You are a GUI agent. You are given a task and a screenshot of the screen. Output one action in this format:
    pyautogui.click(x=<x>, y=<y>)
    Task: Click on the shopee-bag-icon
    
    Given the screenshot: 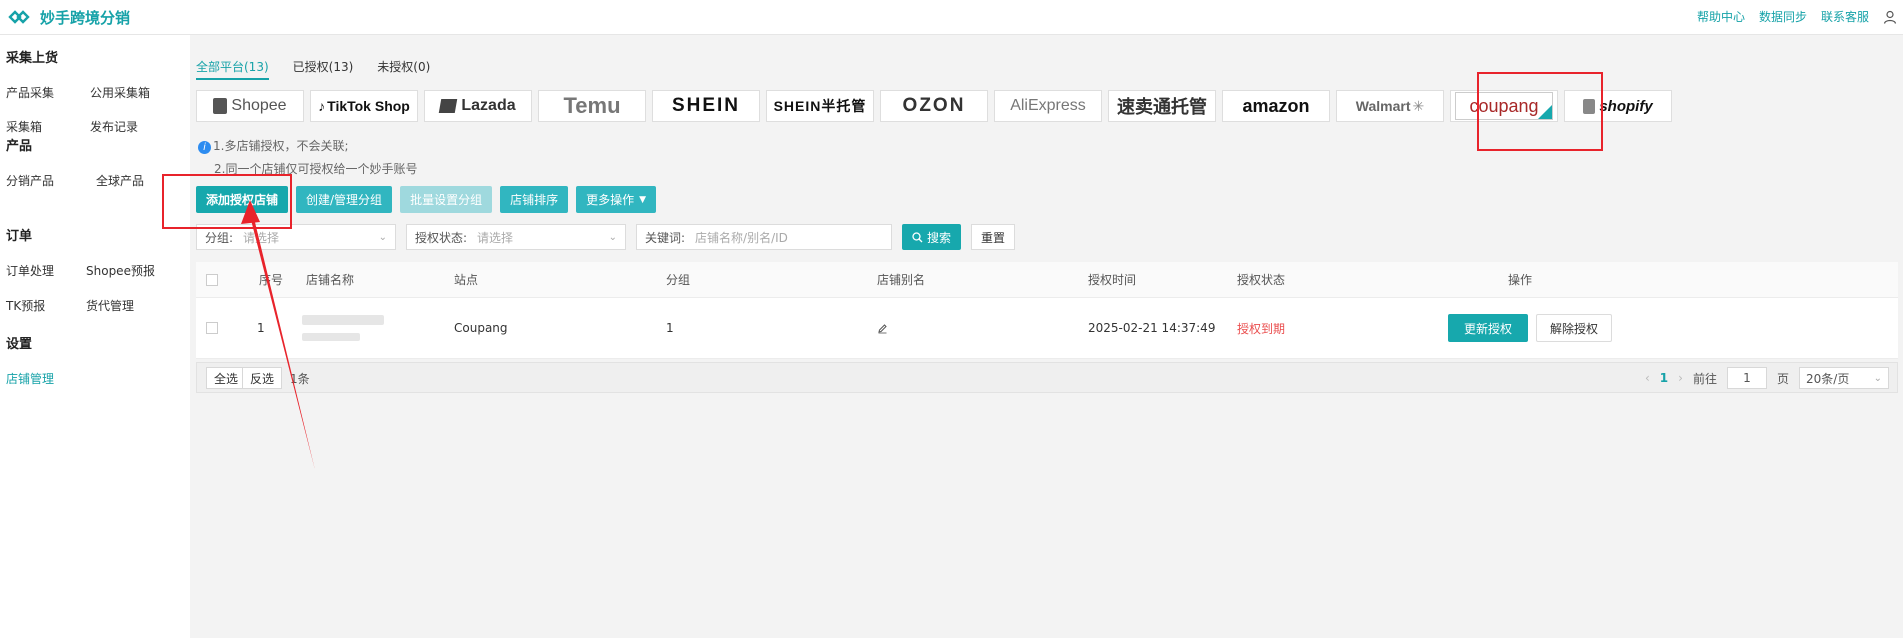 What is the action you would take?
    pyautogui.click(x=220, y=106)
    